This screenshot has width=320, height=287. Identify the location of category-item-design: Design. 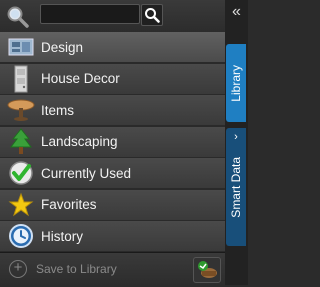
(112, 47).